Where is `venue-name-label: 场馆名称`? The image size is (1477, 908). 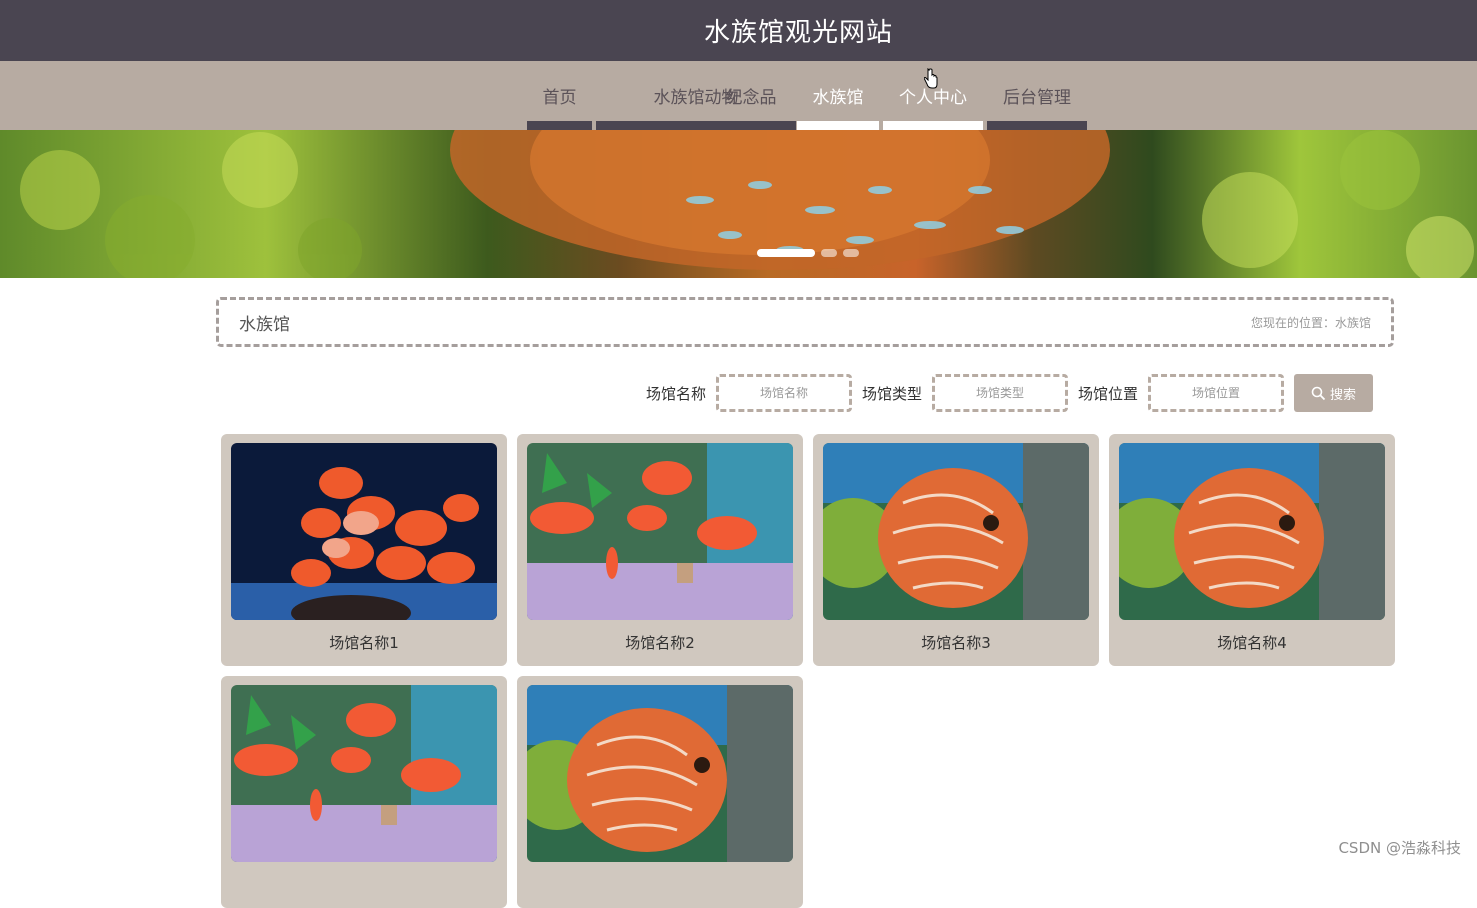
venue-name-label: 场馆名称 is located at coordinates (676, 393).